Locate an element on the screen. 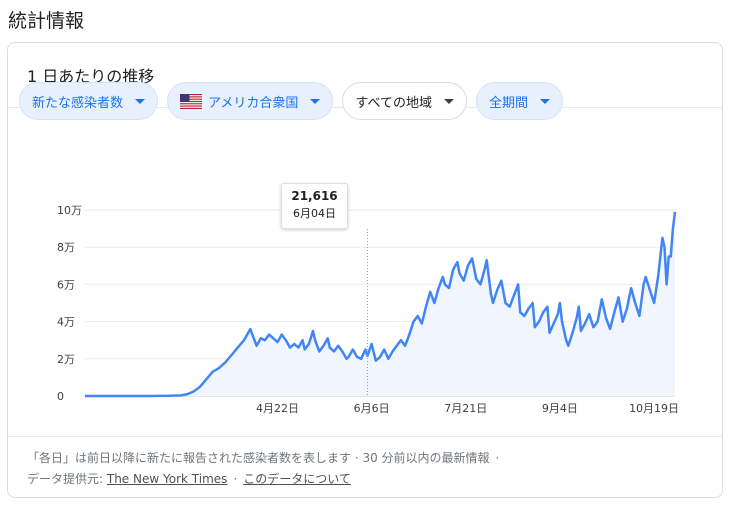 The image size is (731, 506). source-link: The New York Times is located at coordinates (167, 479).